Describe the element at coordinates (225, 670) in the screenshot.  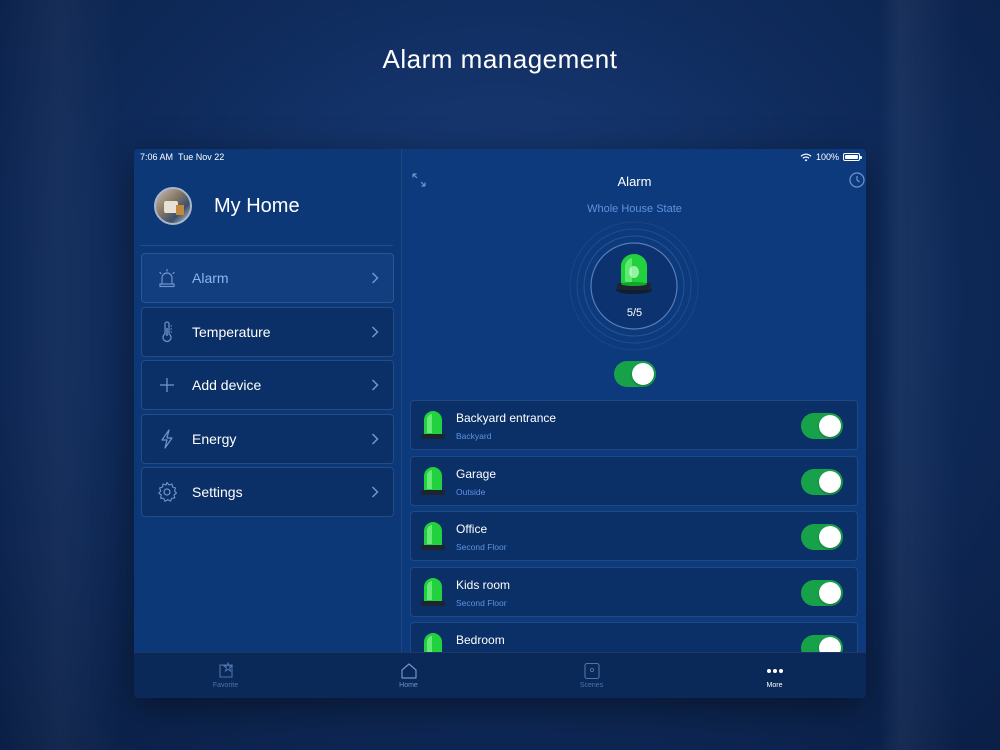
I see `favorite-icon` at that location.